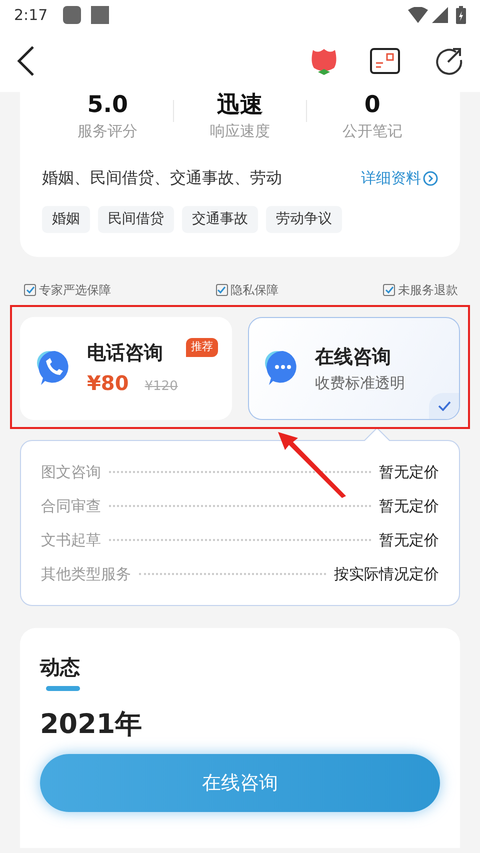 The width and height of the screenshot is (480, 853). What do you see at coordinates (254, 291) in the screenshot?
I see `guarantee-label: 隐私保障` at bounding box center [254, 291].